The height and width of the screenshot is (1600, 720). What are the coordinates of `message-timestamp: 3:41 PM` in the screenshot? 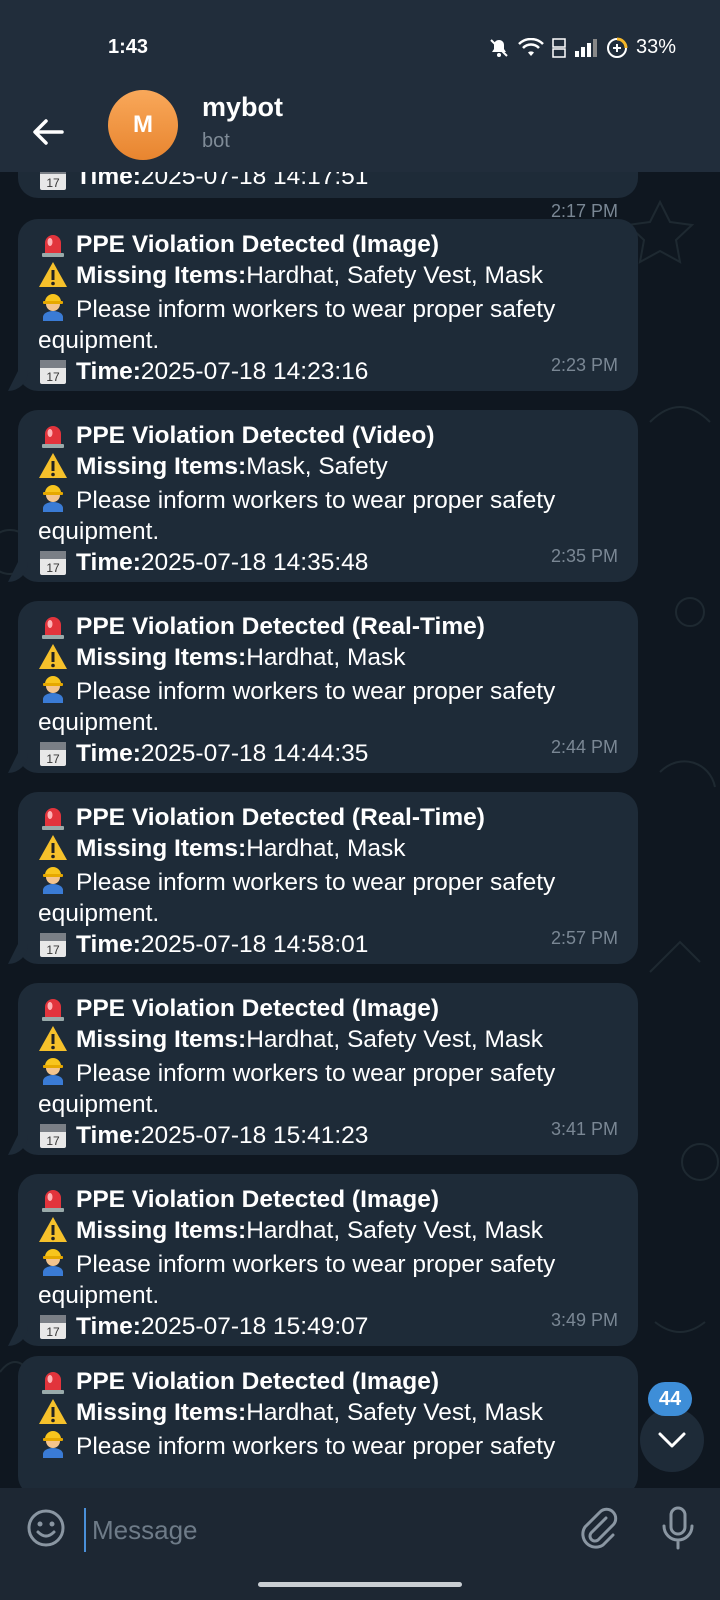 It's located at (584, 1129).